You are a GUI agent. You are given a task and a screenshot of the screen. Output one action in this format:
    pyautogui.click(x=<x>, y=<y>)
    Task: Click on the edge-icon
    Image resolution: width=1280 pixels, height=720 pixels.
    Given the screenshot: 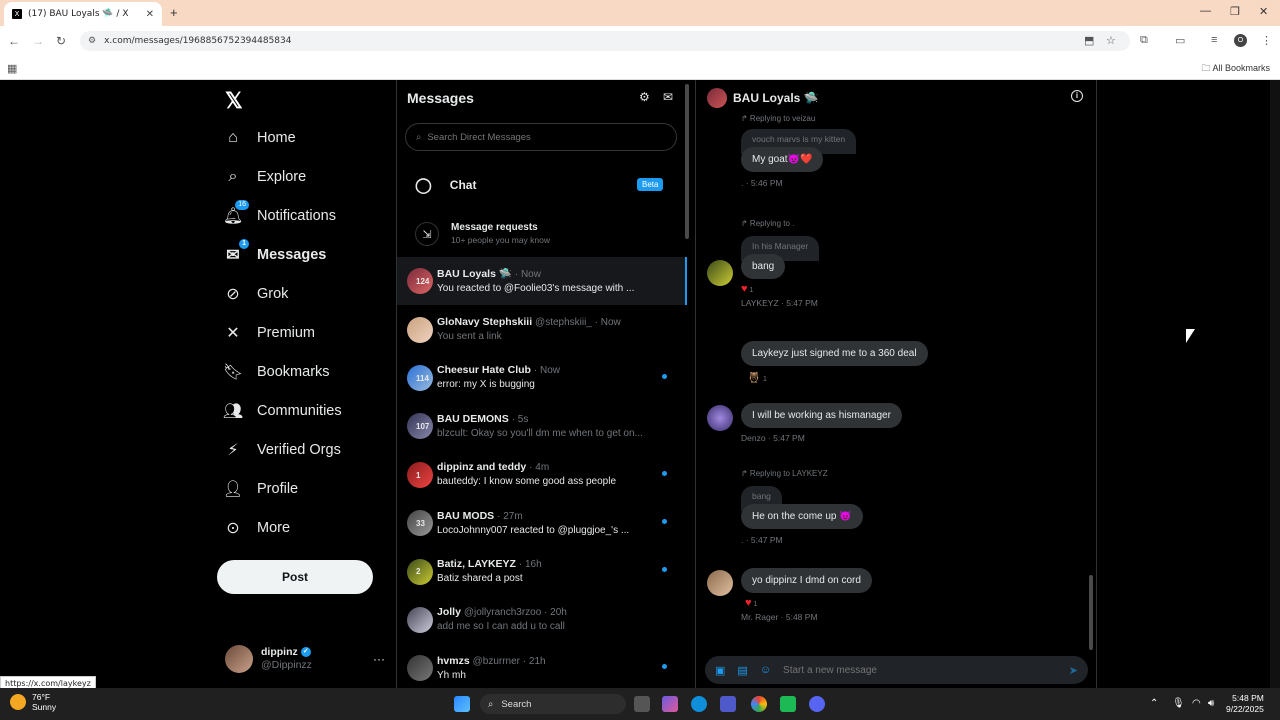 What is the action you would take?
    pyautogui.click(x=699, y=704)
    